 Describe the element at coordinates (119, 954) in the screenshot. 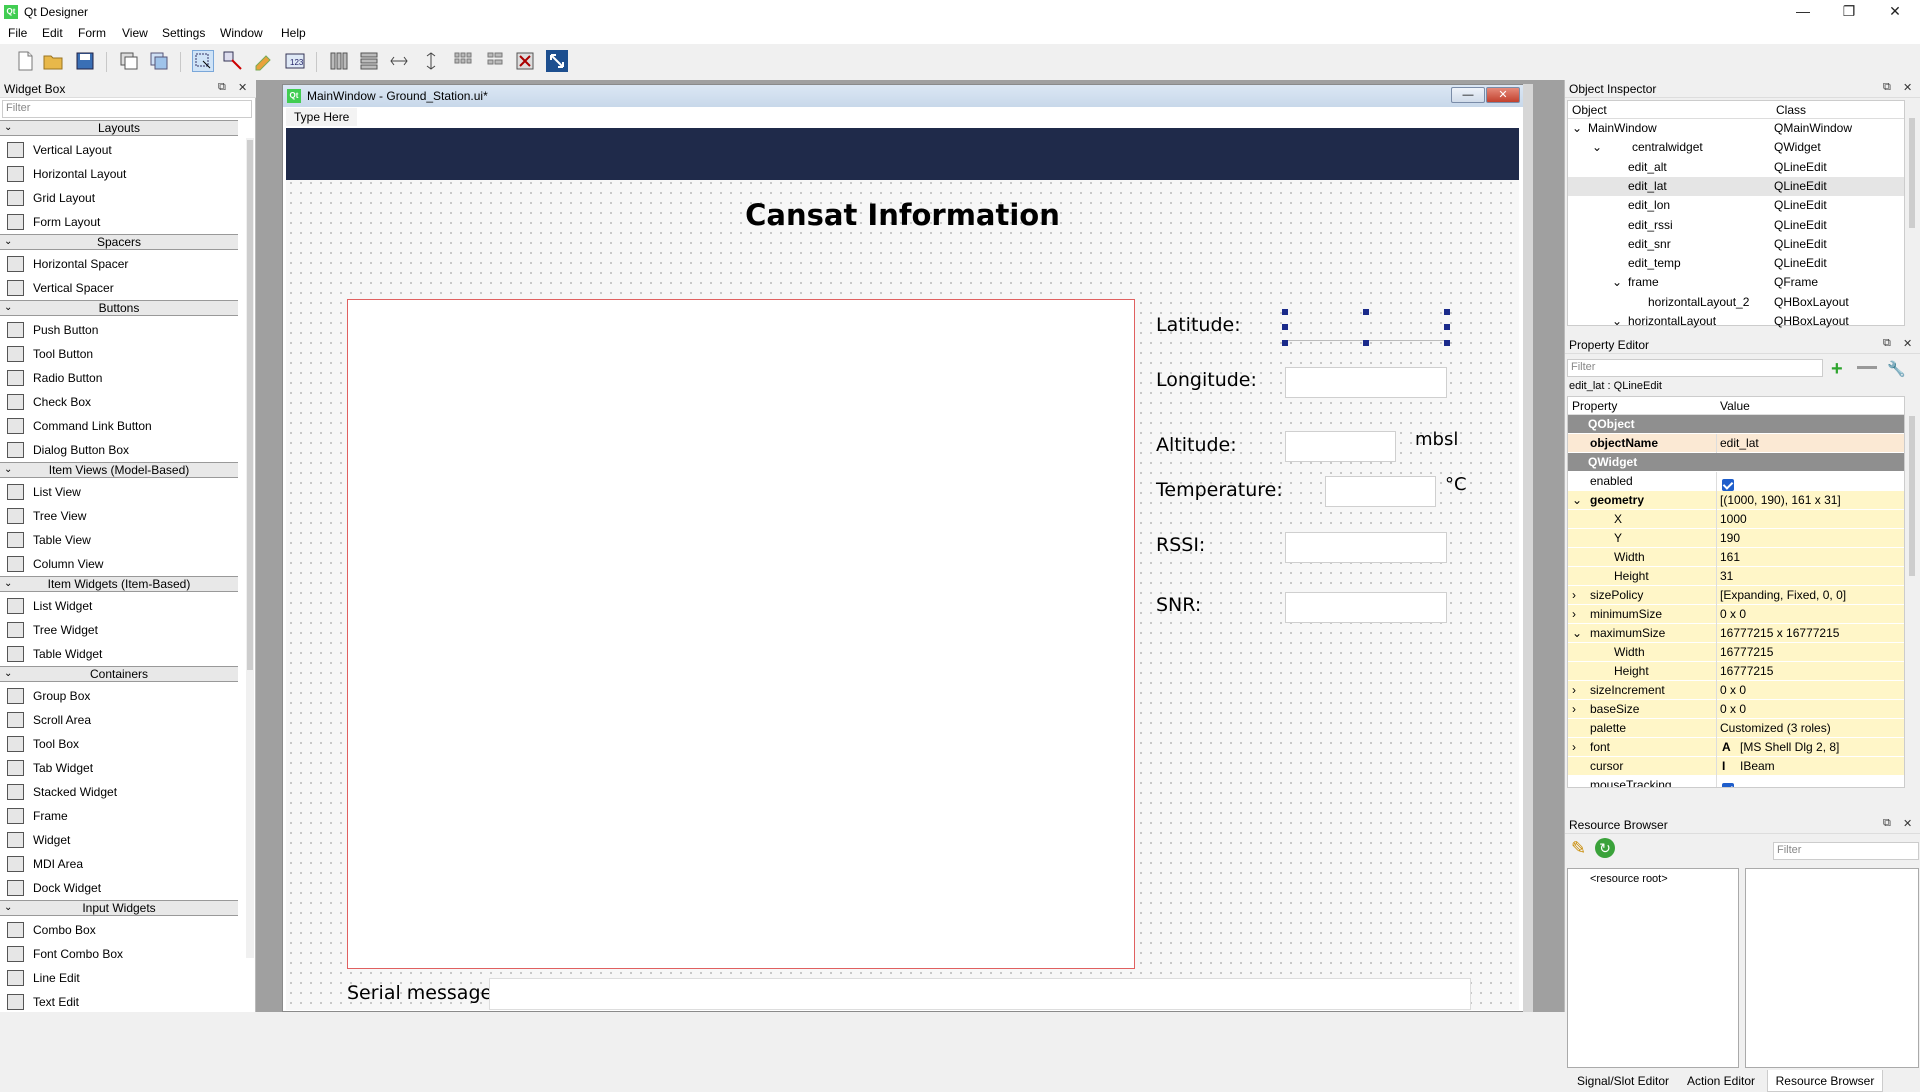

I see `widget-item-font-combo-box: Font Combo Box` at that location.